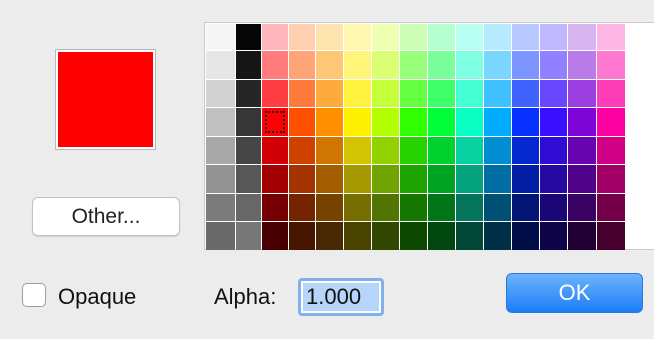 The height and width of the screenshot is (339, 654). I want to click on alpha-input, so click(341, 297).